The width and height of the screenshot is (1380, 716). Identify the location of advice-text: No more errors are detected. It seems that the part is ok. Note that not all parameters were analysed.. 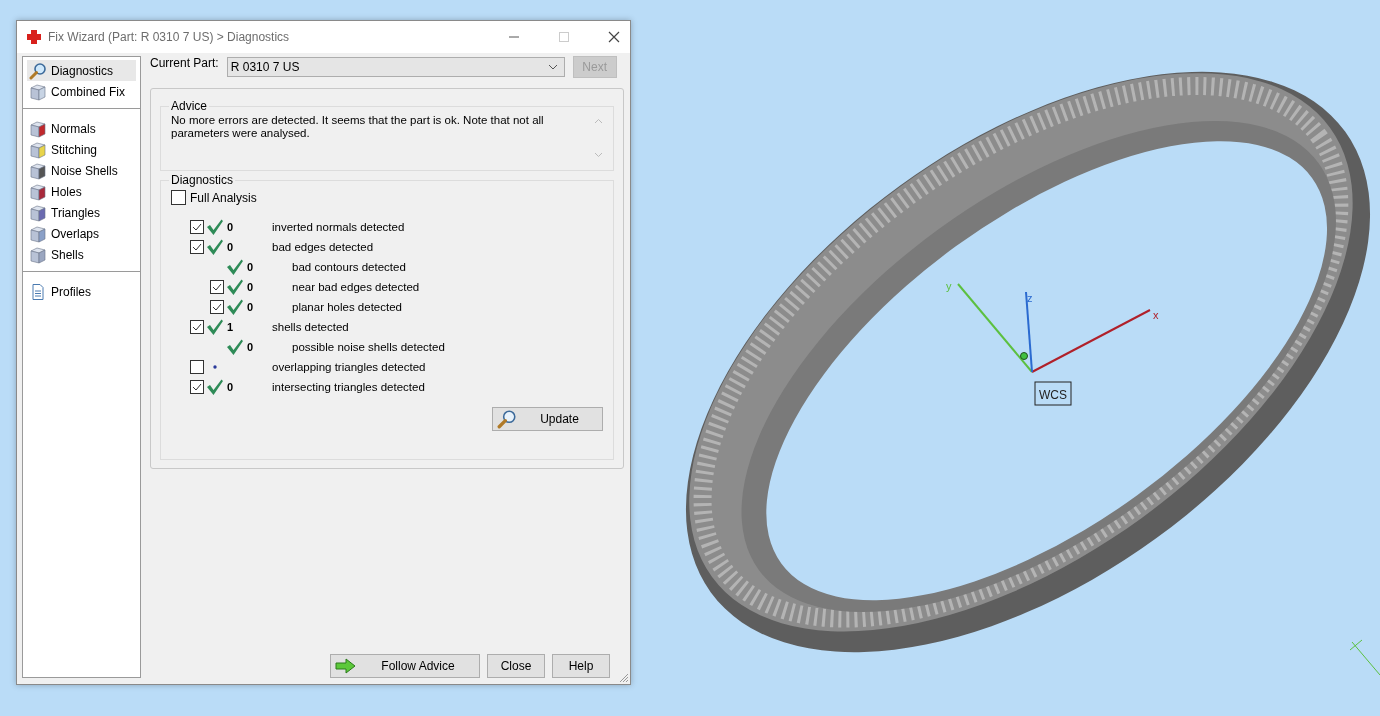
(358, 127).